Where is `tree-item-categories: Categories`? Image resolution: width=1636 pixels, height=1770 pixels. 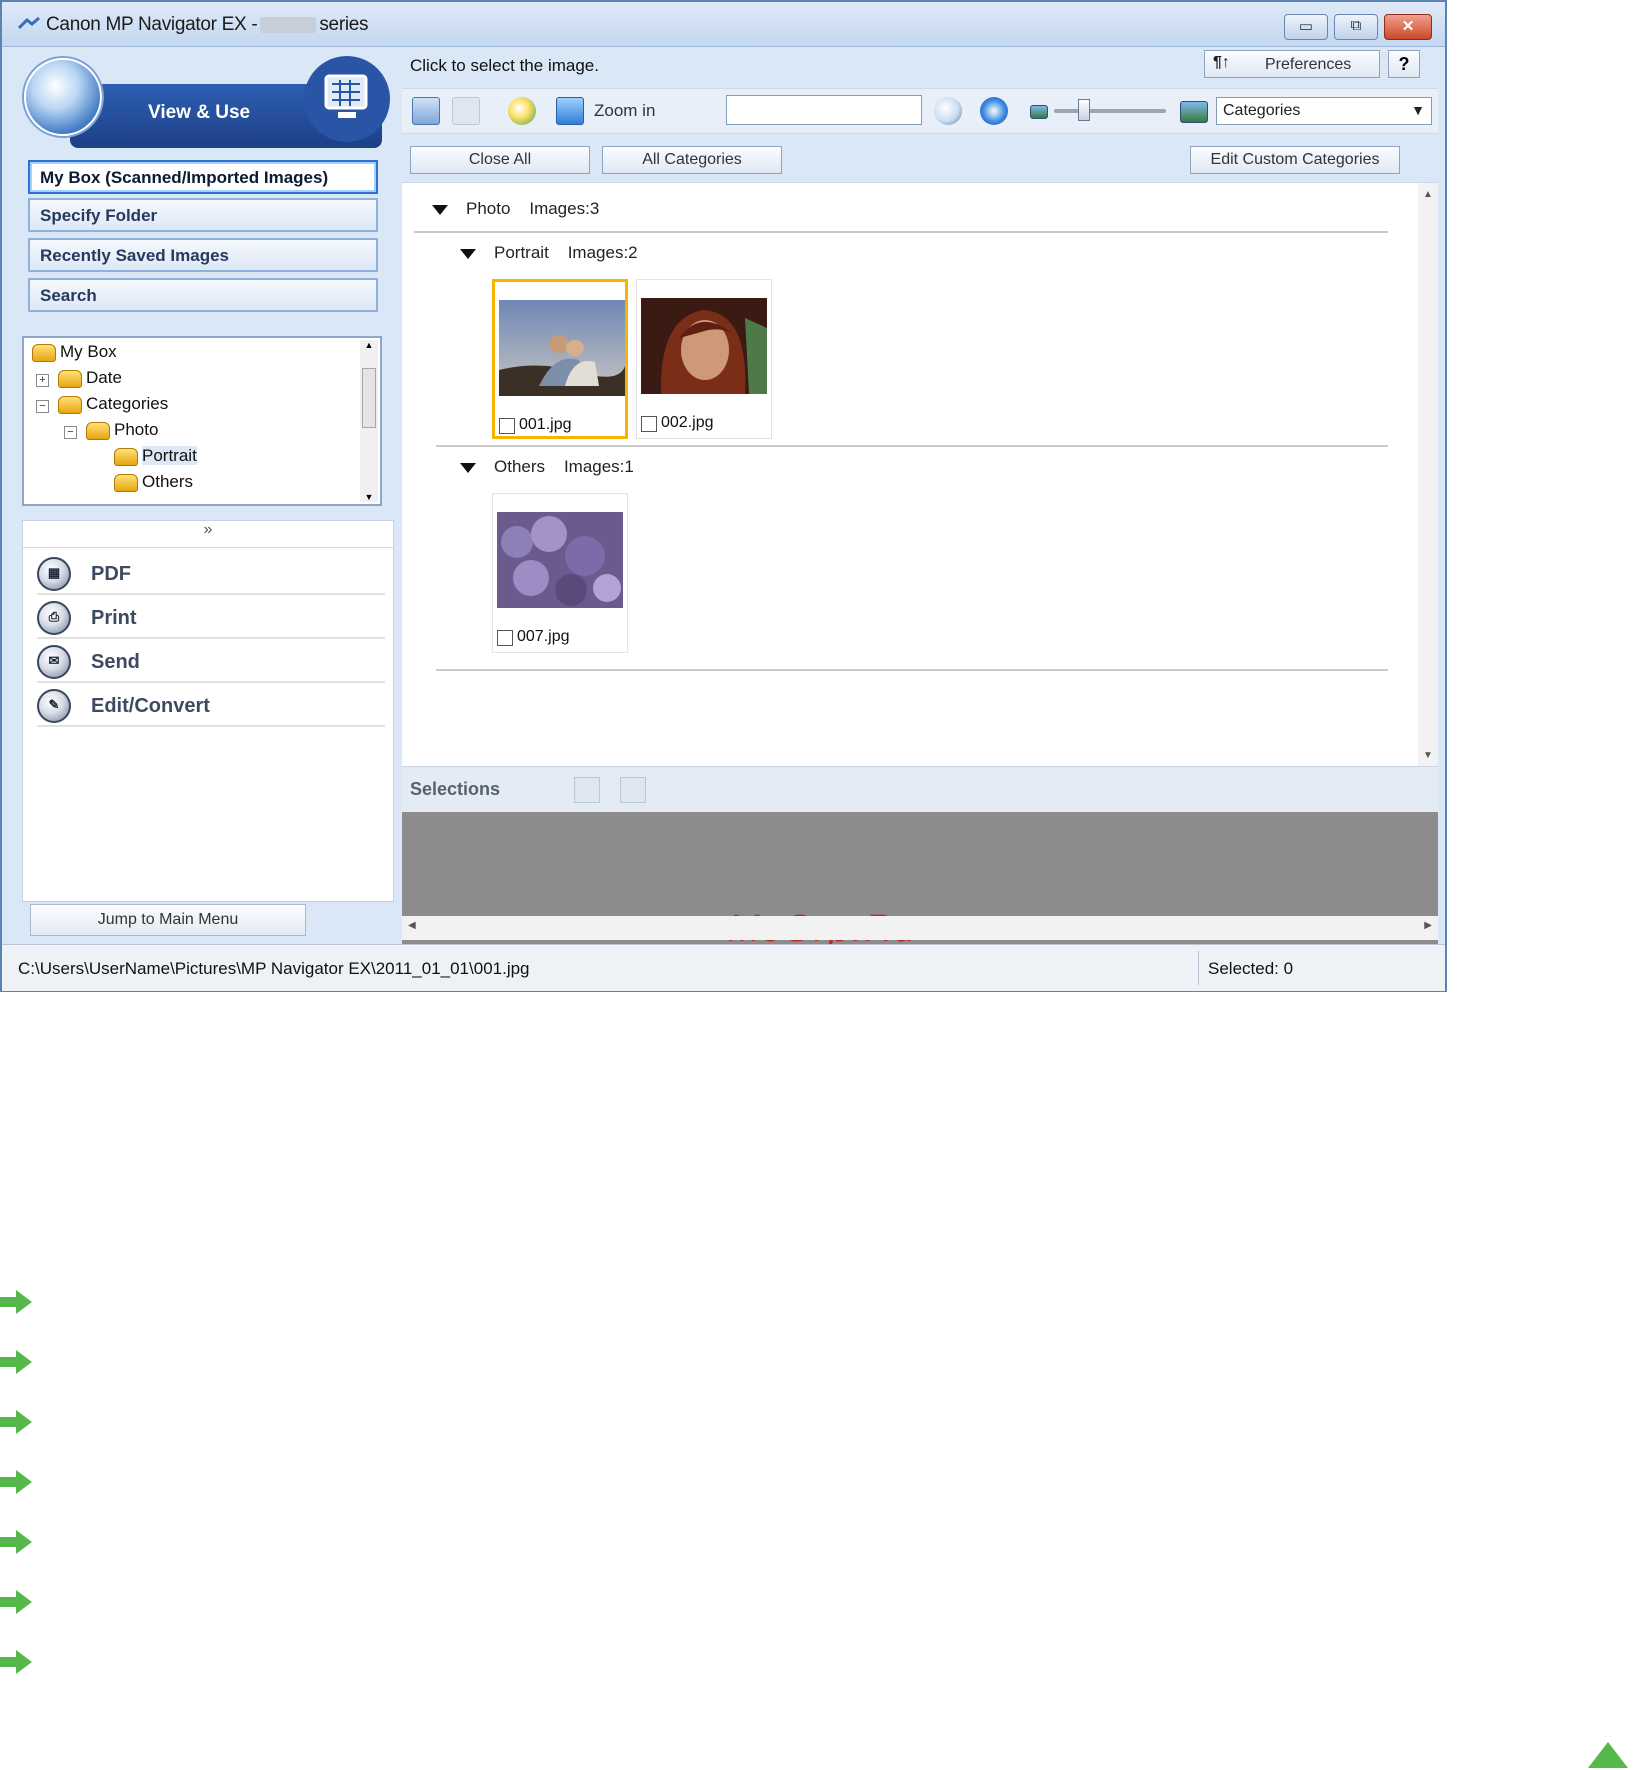
tree-item-categories: Categories is located at coordinates (113, 404).